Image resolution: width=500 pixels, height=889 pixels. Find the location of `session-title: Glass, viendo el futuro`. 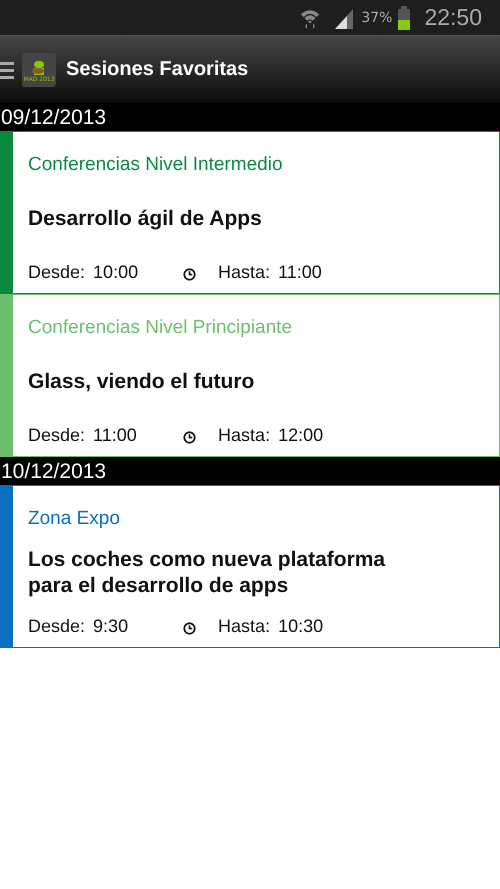

session-title: Glass, viendo el futuro is located at coordinates (142, 381).